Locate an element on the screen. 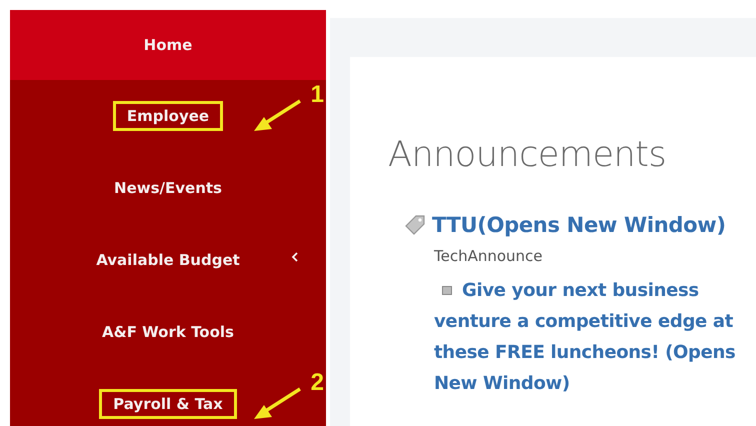 This screenshot has width=756, height=426. feed-source: TechAnnounce is located at coordinates (489, 256).